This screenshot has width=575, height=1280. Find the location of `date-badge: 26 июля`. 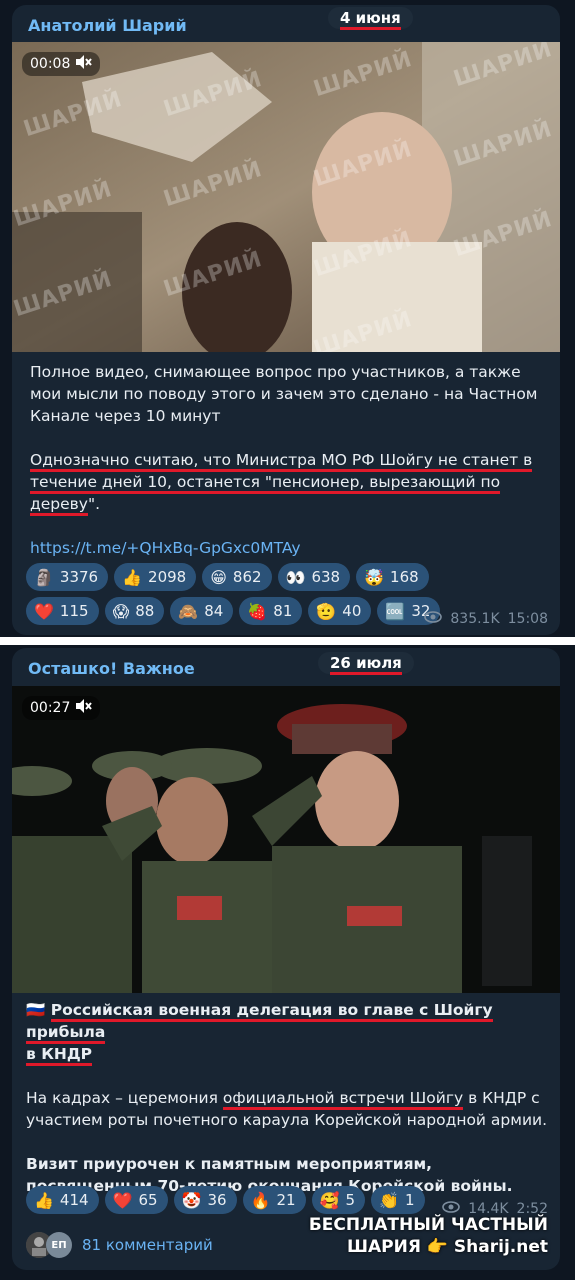

date-badge: 26 июля is located at coordinates (366, 663).